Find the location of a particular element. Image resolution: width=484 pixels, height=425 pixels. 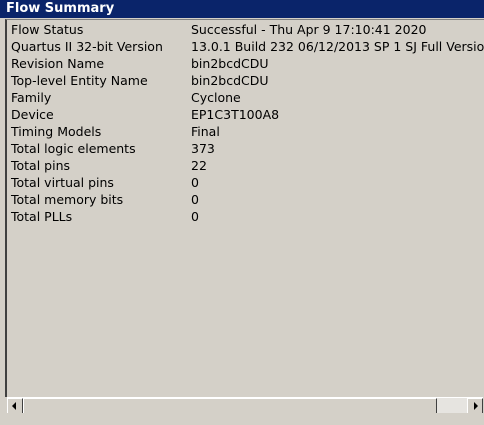

scroll-left-button is located at coordinates (15, 406).